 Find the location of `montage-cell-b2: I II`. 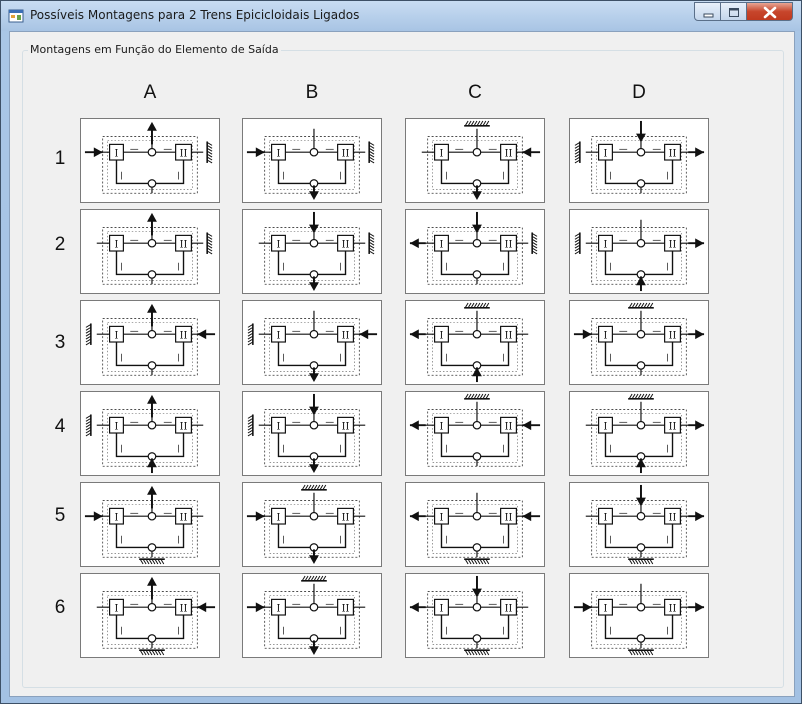

montage-cell-b2: I II is located at coordinates (312, 251).